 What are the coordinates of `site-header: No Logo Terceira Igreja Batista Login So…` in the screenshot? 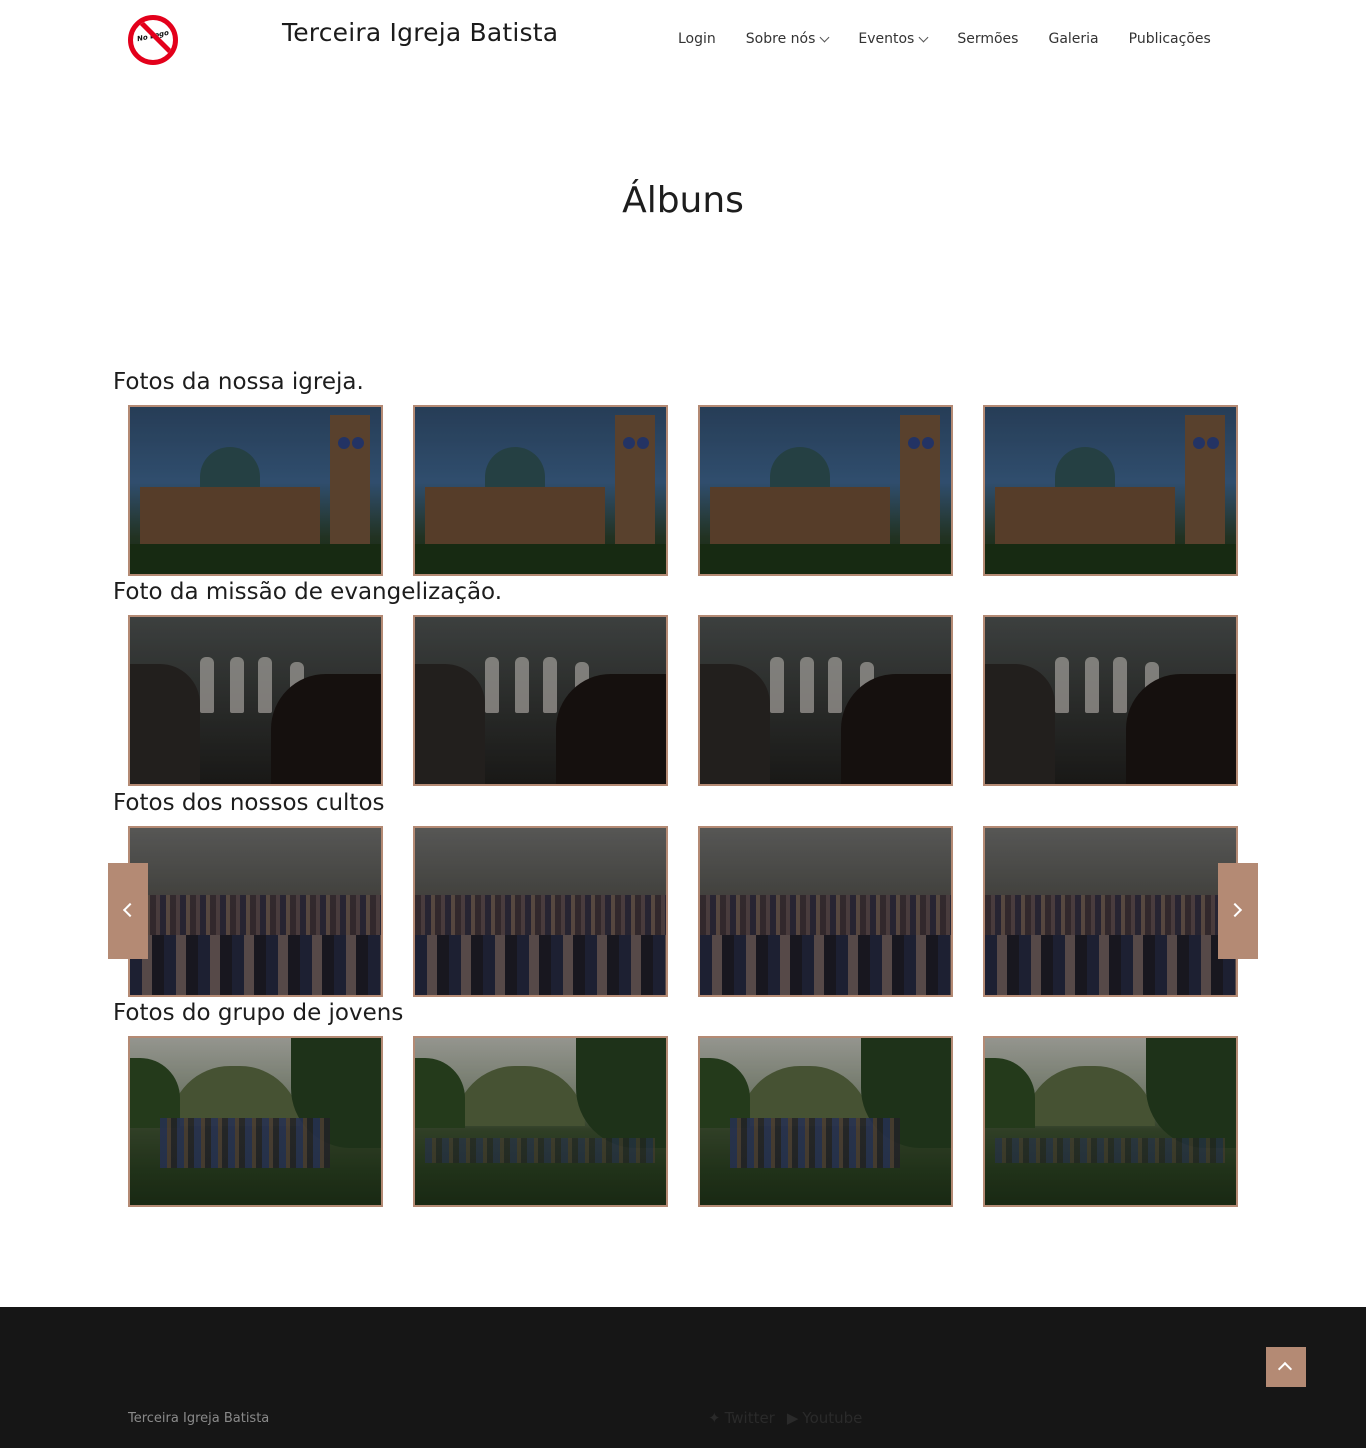 It's located at (683, 40).